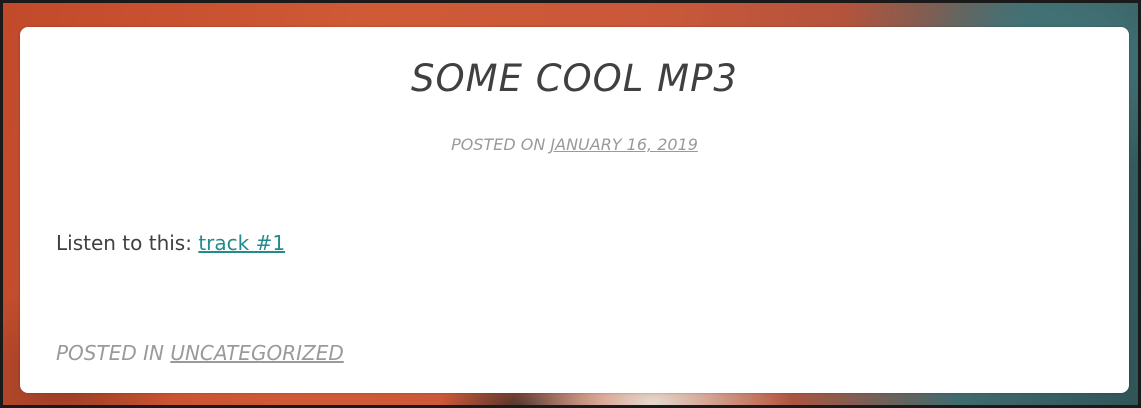 The height and width of the screenshot is (408, 1141). I want to click on track-link: track #1, so click(241, 243).